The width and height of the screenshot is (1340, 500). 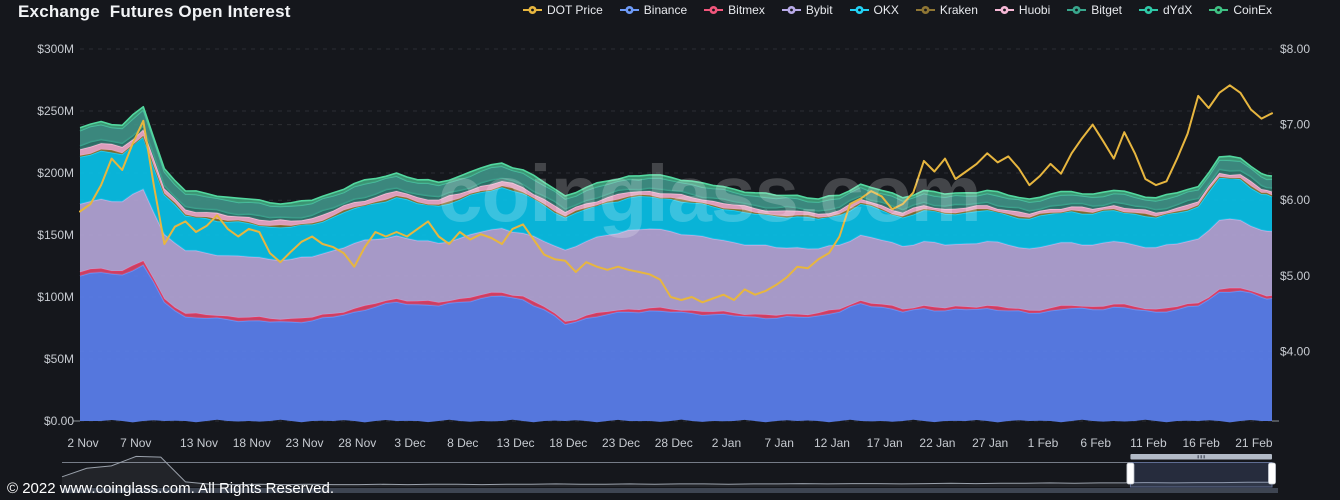 I want to click on x-axis-label: 7 Jan, so click(x=779, y=443).